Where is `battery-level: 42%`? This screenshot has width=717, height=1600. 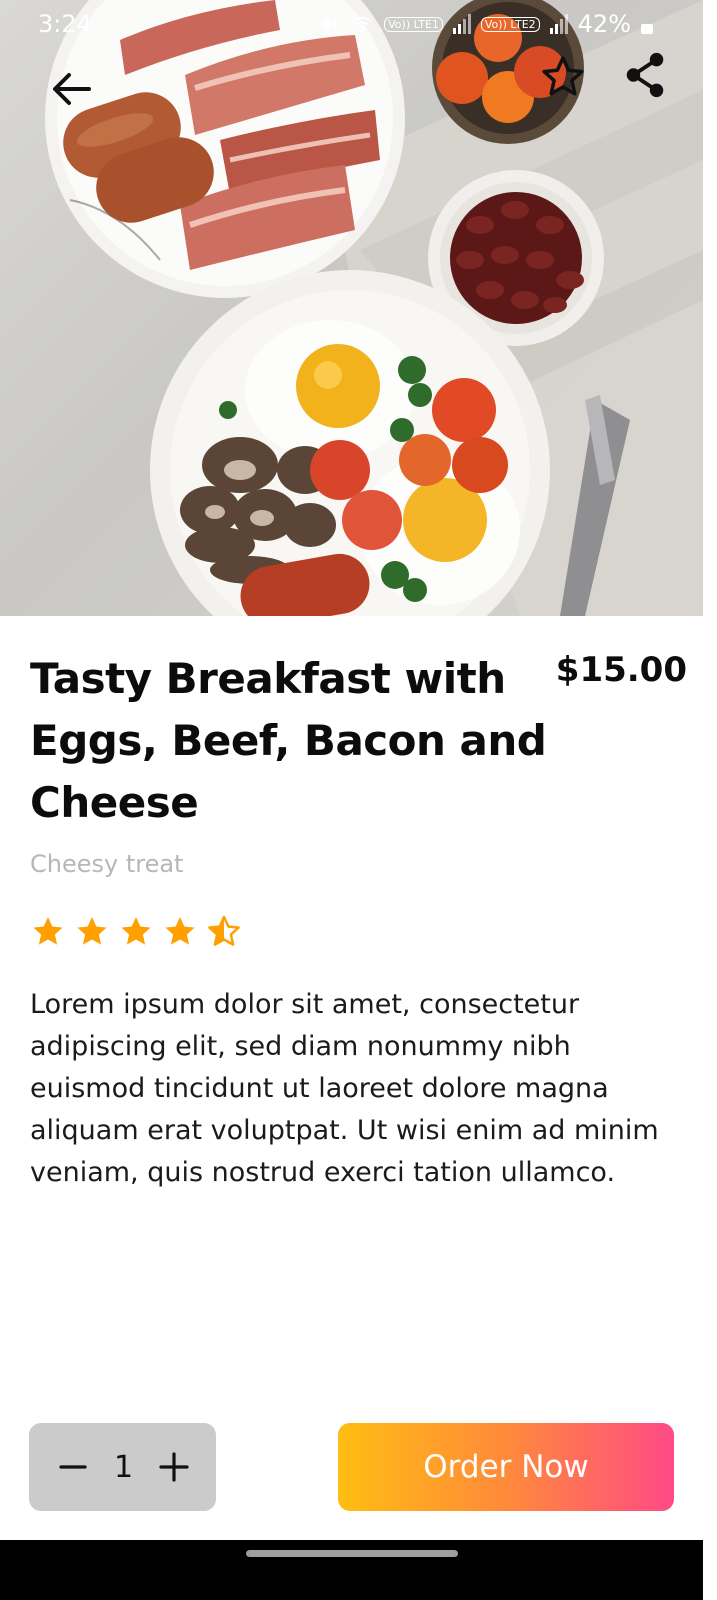 battery-level: 42% is located at coordinates (604, 24).